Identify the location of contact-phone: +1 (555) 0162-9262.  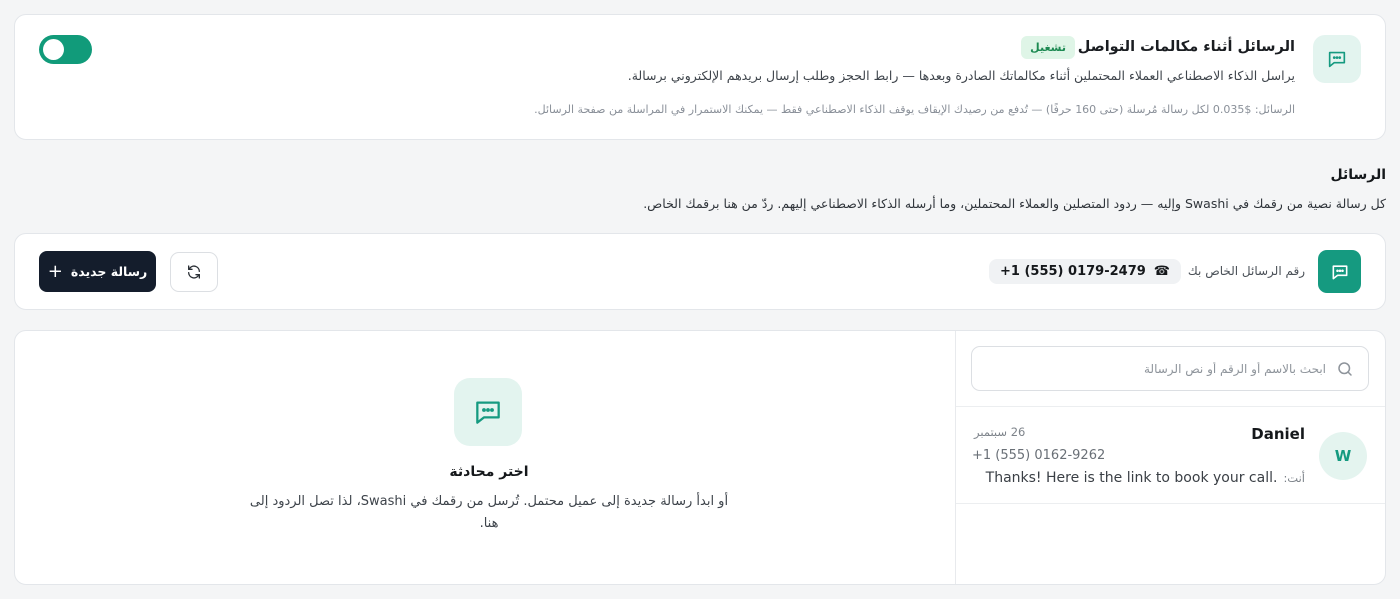
(1039, 455).